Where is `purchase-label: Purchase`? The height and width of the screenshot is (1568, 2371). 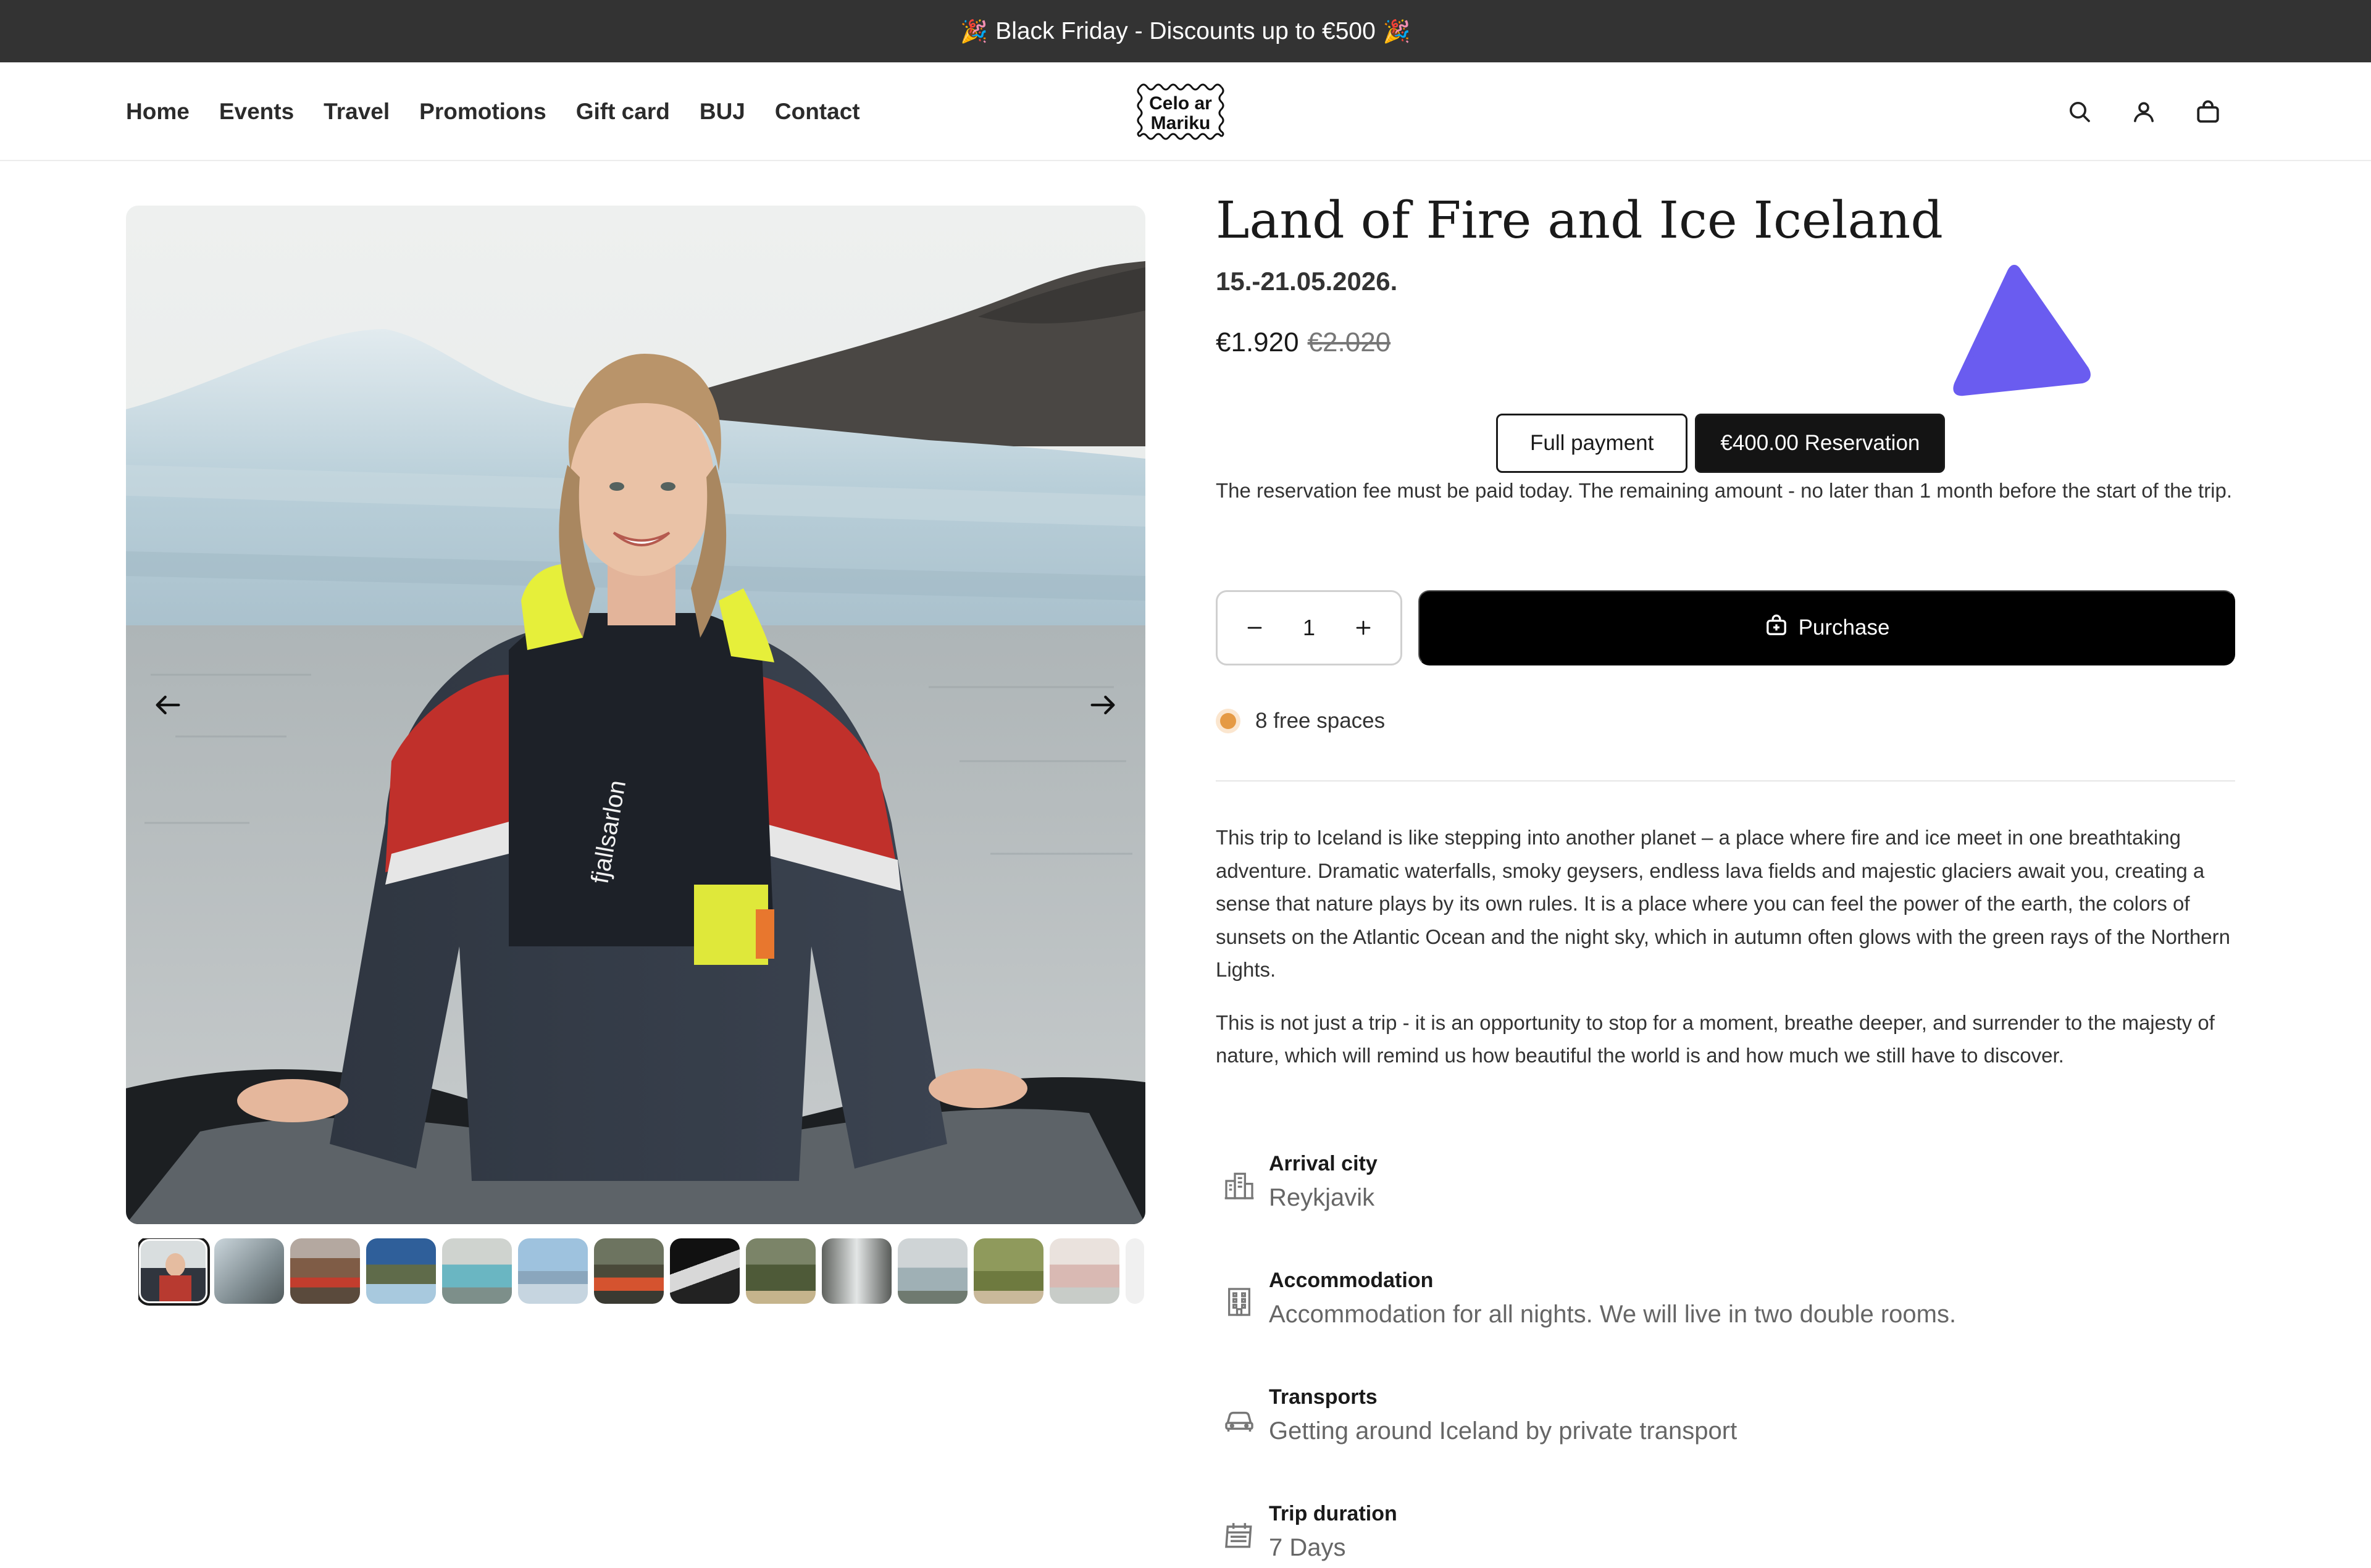 purchase-label: Purchase is located at coordinates (1844, 627).